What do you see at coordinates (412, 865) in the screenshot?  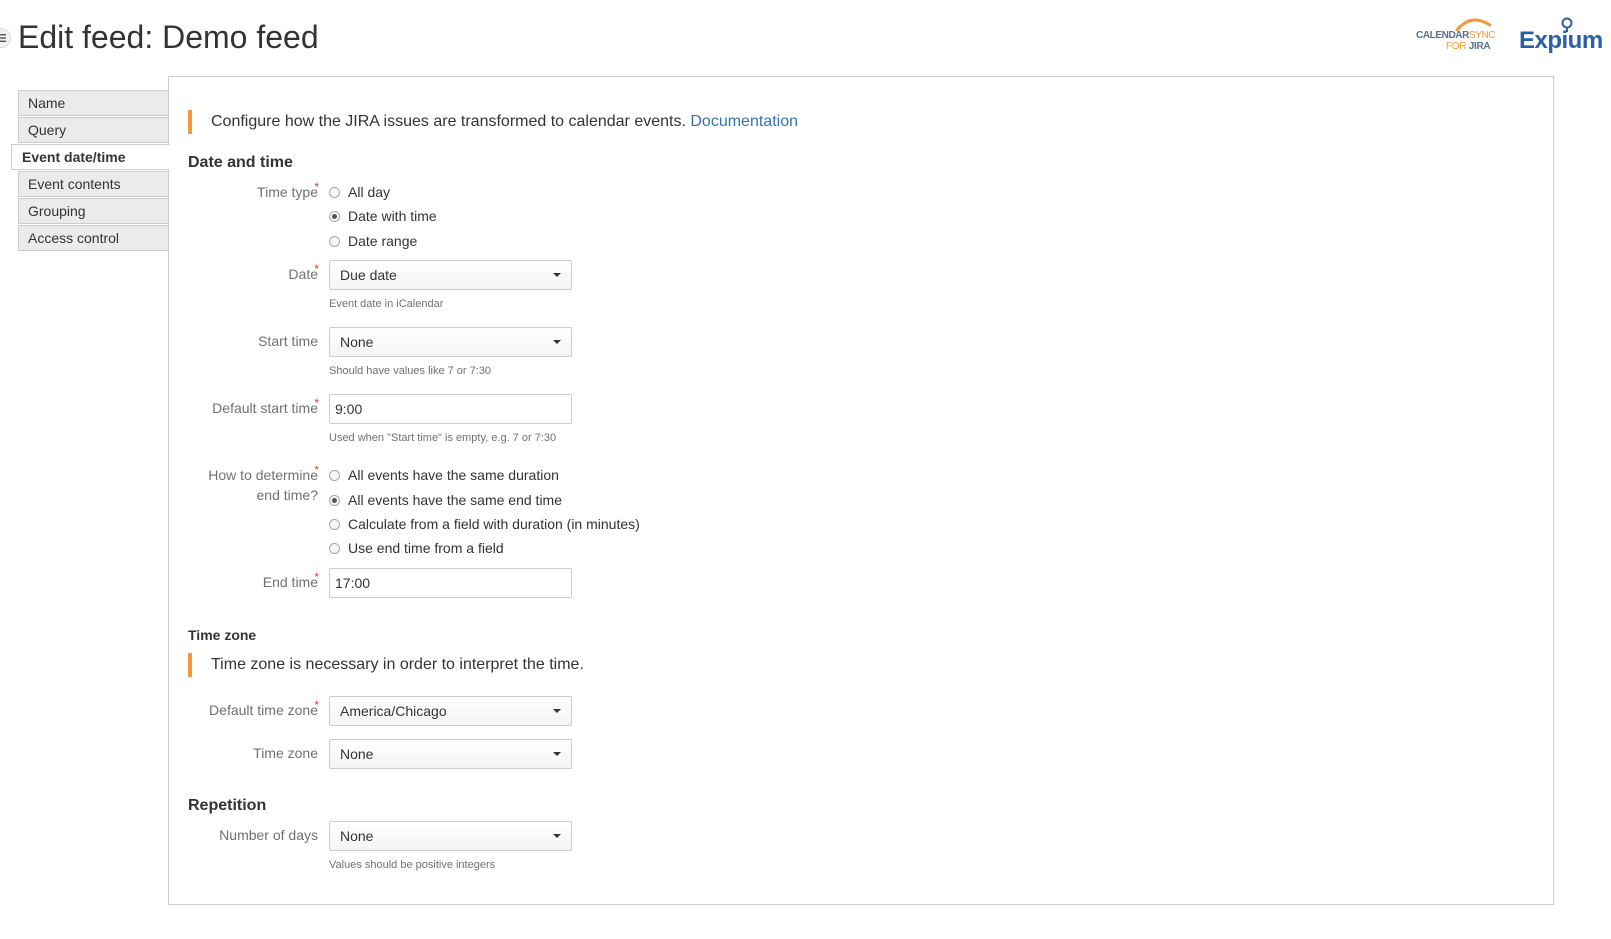 I see `number-of-days-hint: Values should be positive integers` at bounding box center [412, 865].